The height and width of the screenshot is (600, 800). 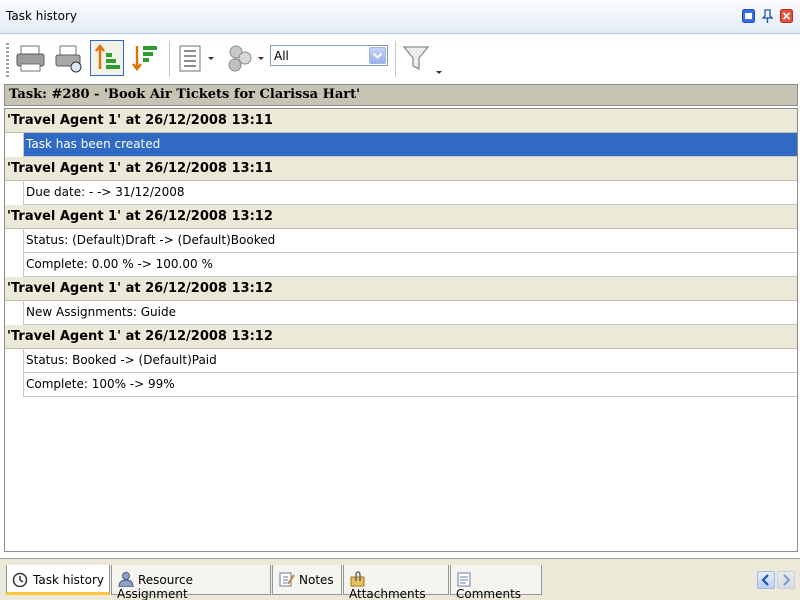 I want to click on tab-notes: Notes, so click(x=307, y=580).